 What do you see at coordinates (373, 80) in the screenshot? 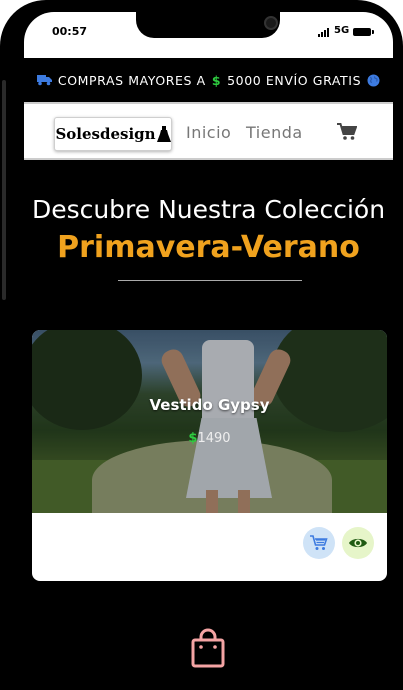
I see `globe-icon` at bounding box center [373, 80].